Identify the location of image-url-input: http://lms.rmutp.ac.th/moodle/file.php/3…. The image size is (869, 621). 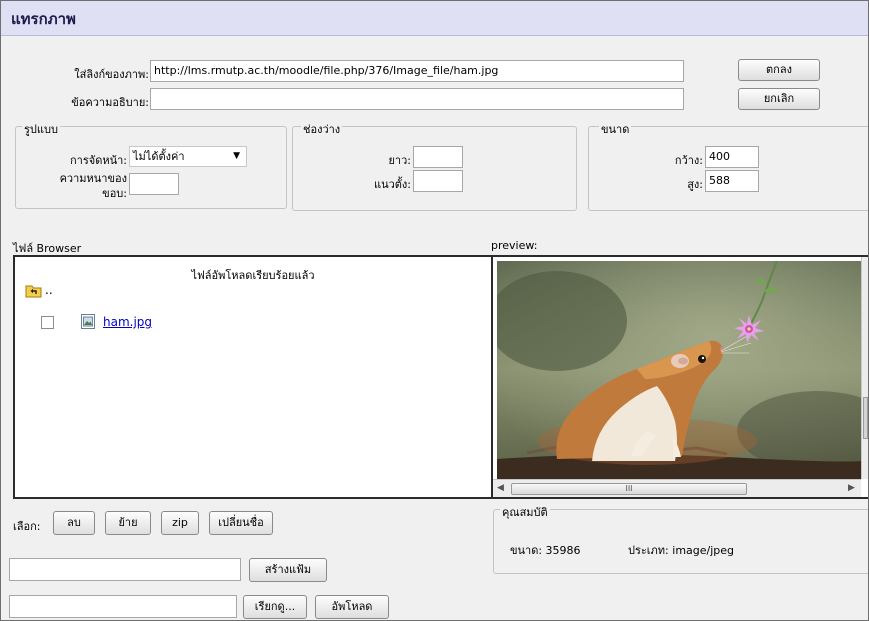
(417, 71).